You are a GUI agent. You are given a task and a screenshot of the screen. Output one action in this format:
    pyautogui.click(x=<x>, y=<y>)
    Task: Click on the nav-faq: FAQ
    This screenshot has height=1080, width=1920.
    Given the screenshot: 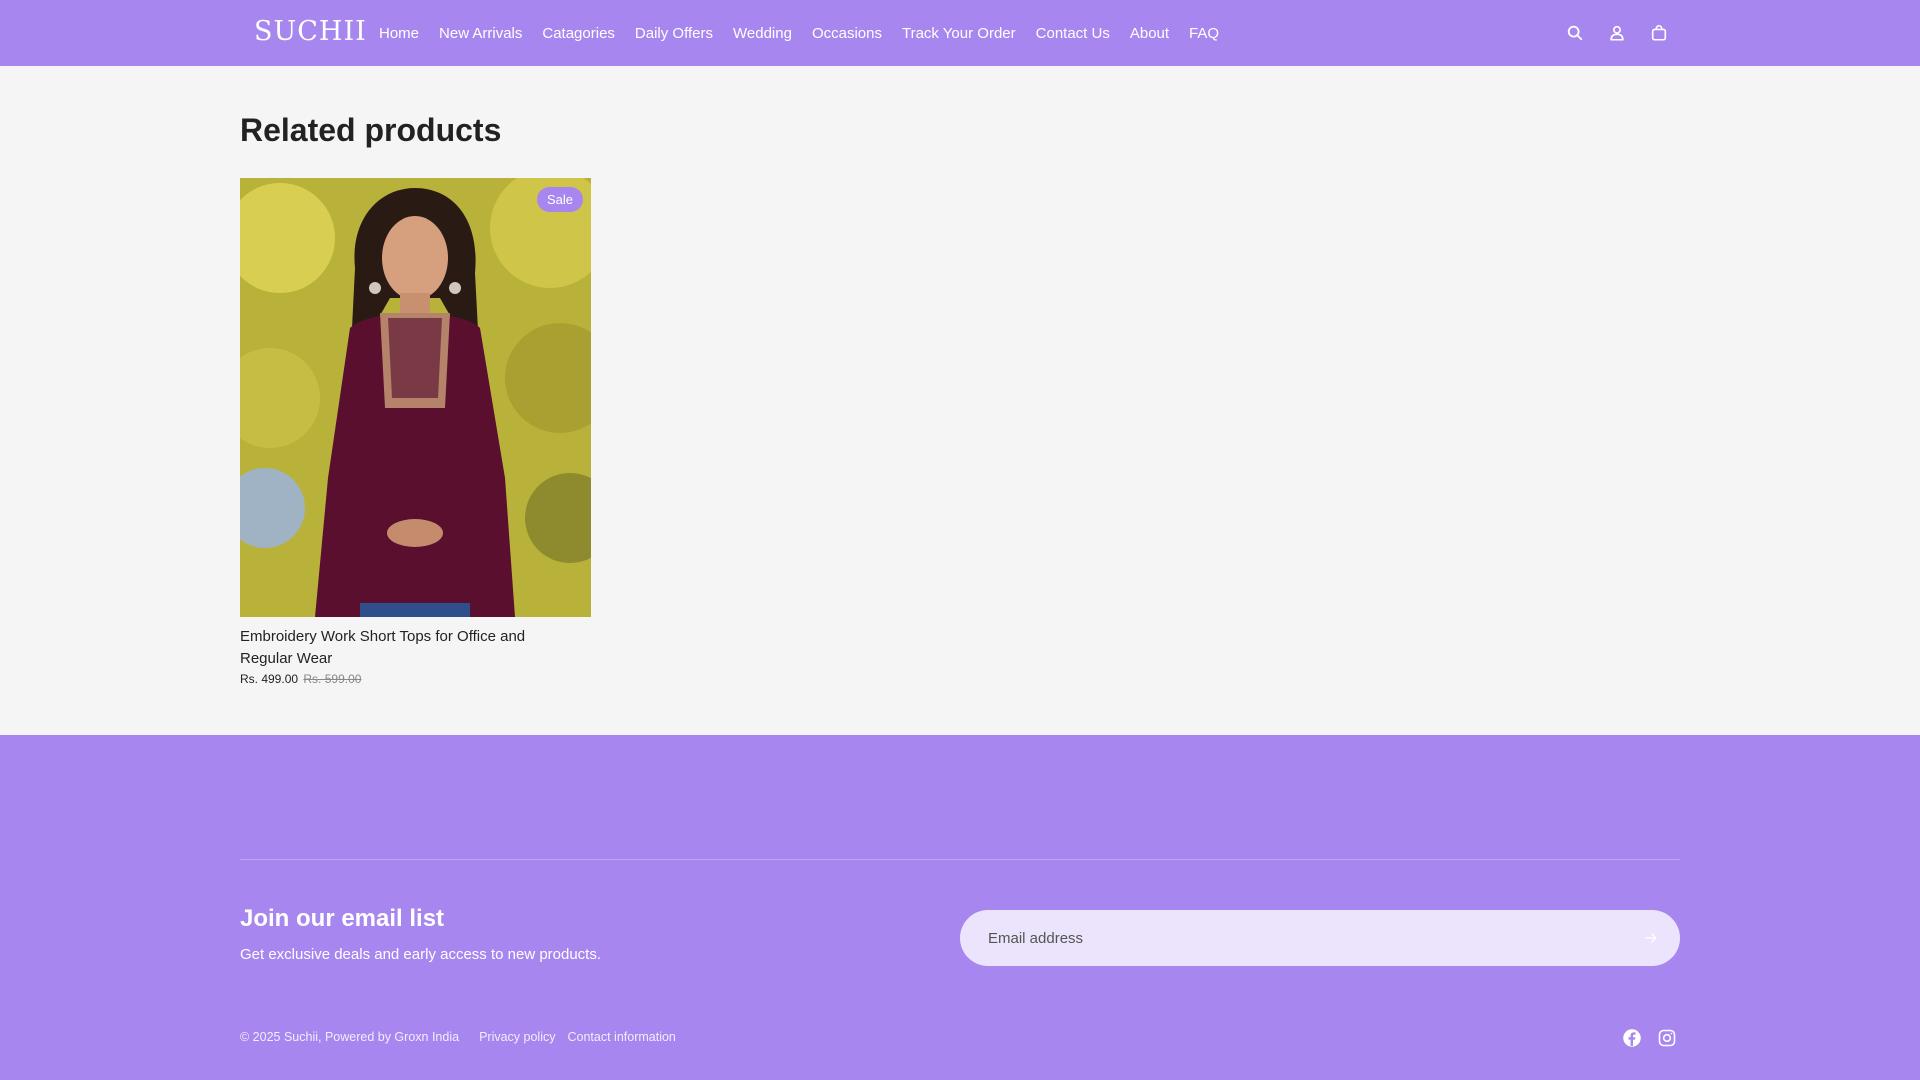 What is the action you would take?
    pyautogui.click(x=1204, y=33)
    